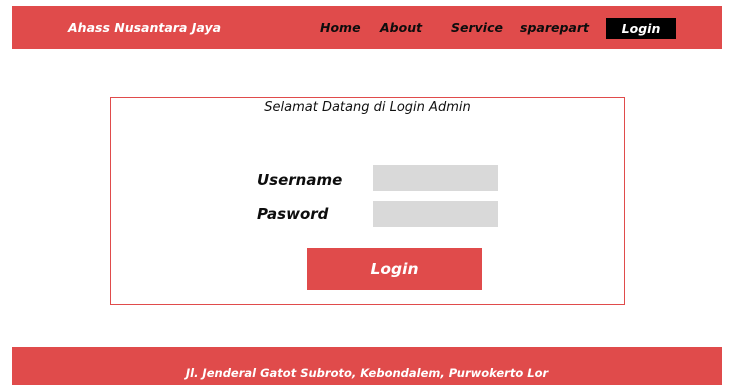 The height and width of the screenshot is (385, 729). Describe the element at coordinates (300, 180) in the screenshot. I see `username-label: Username` at that location.